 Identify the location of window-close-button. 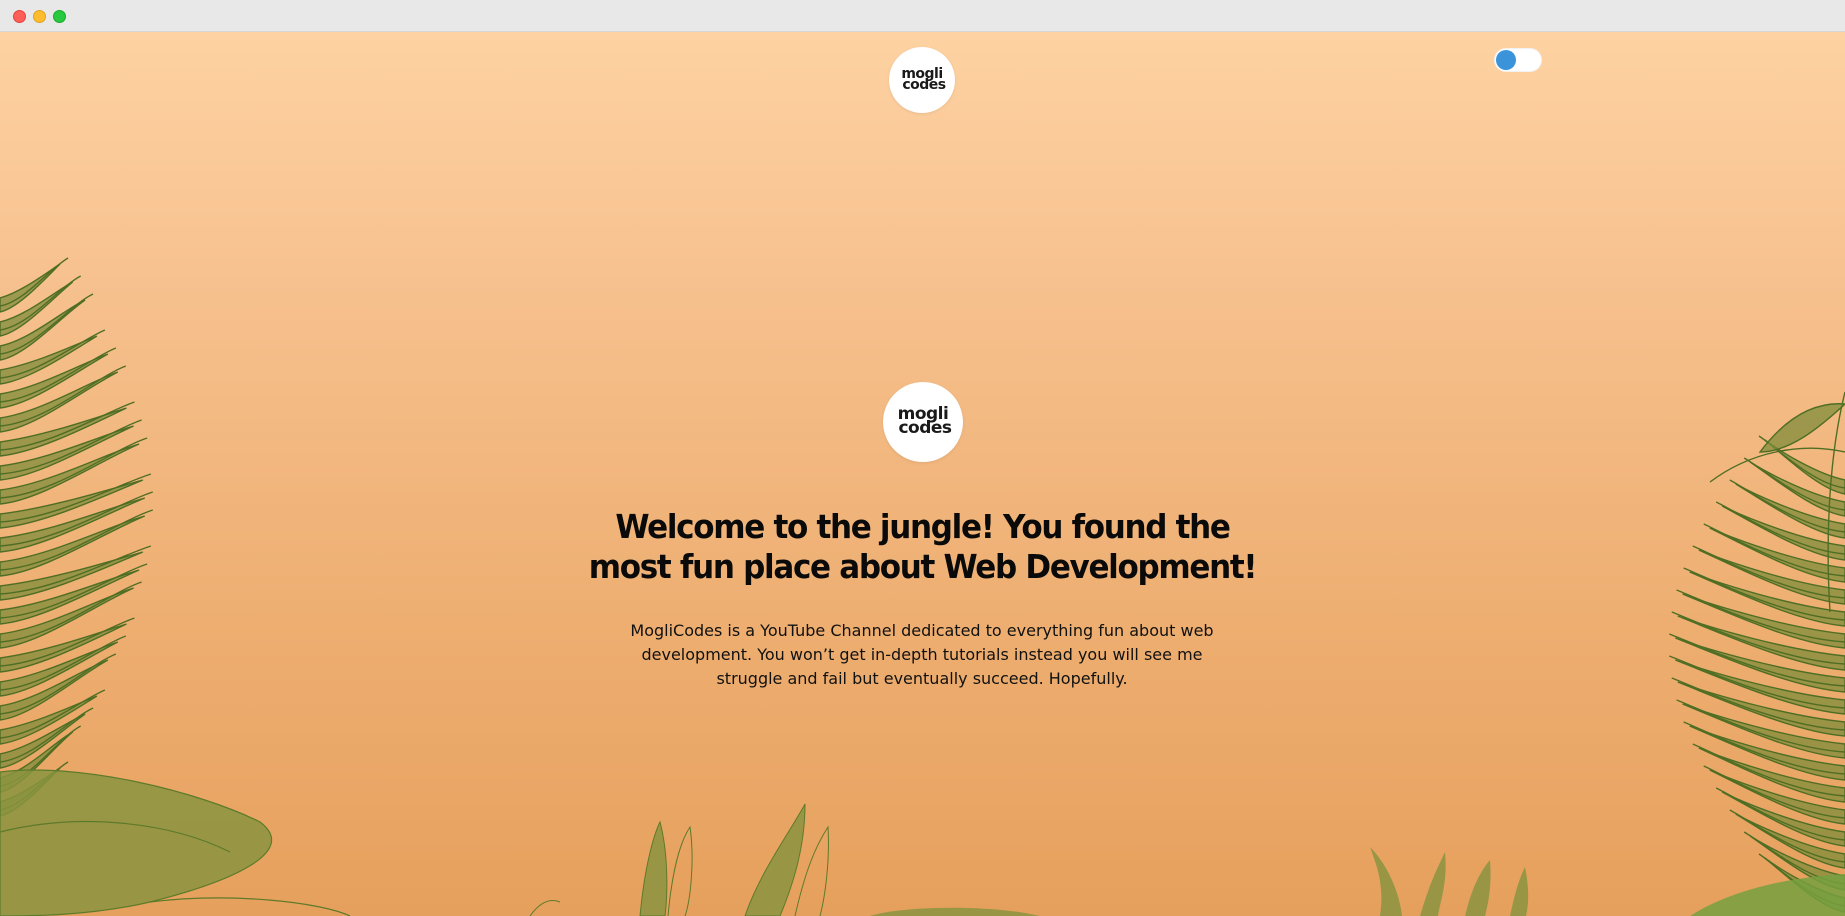
(19, 16).